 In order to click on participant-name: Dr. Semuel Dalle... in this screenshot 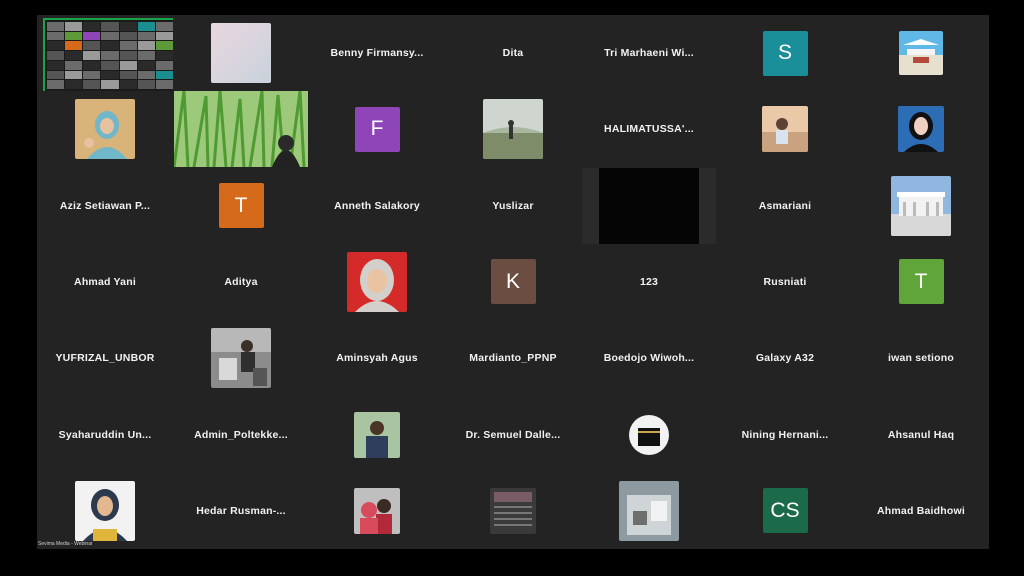, I will do `click(513, 434)`.